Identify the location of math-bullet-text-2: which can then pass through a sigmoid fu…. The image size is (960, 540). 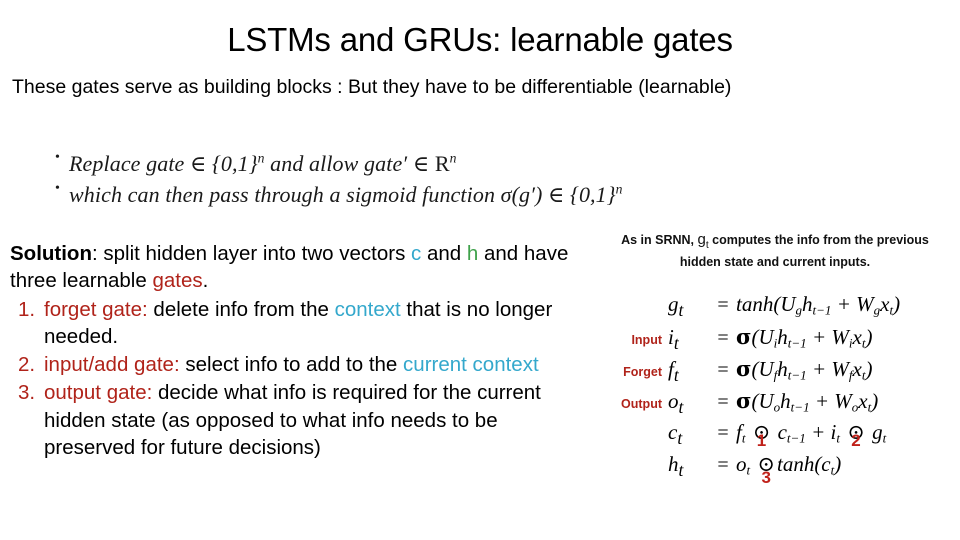
(346, 194).